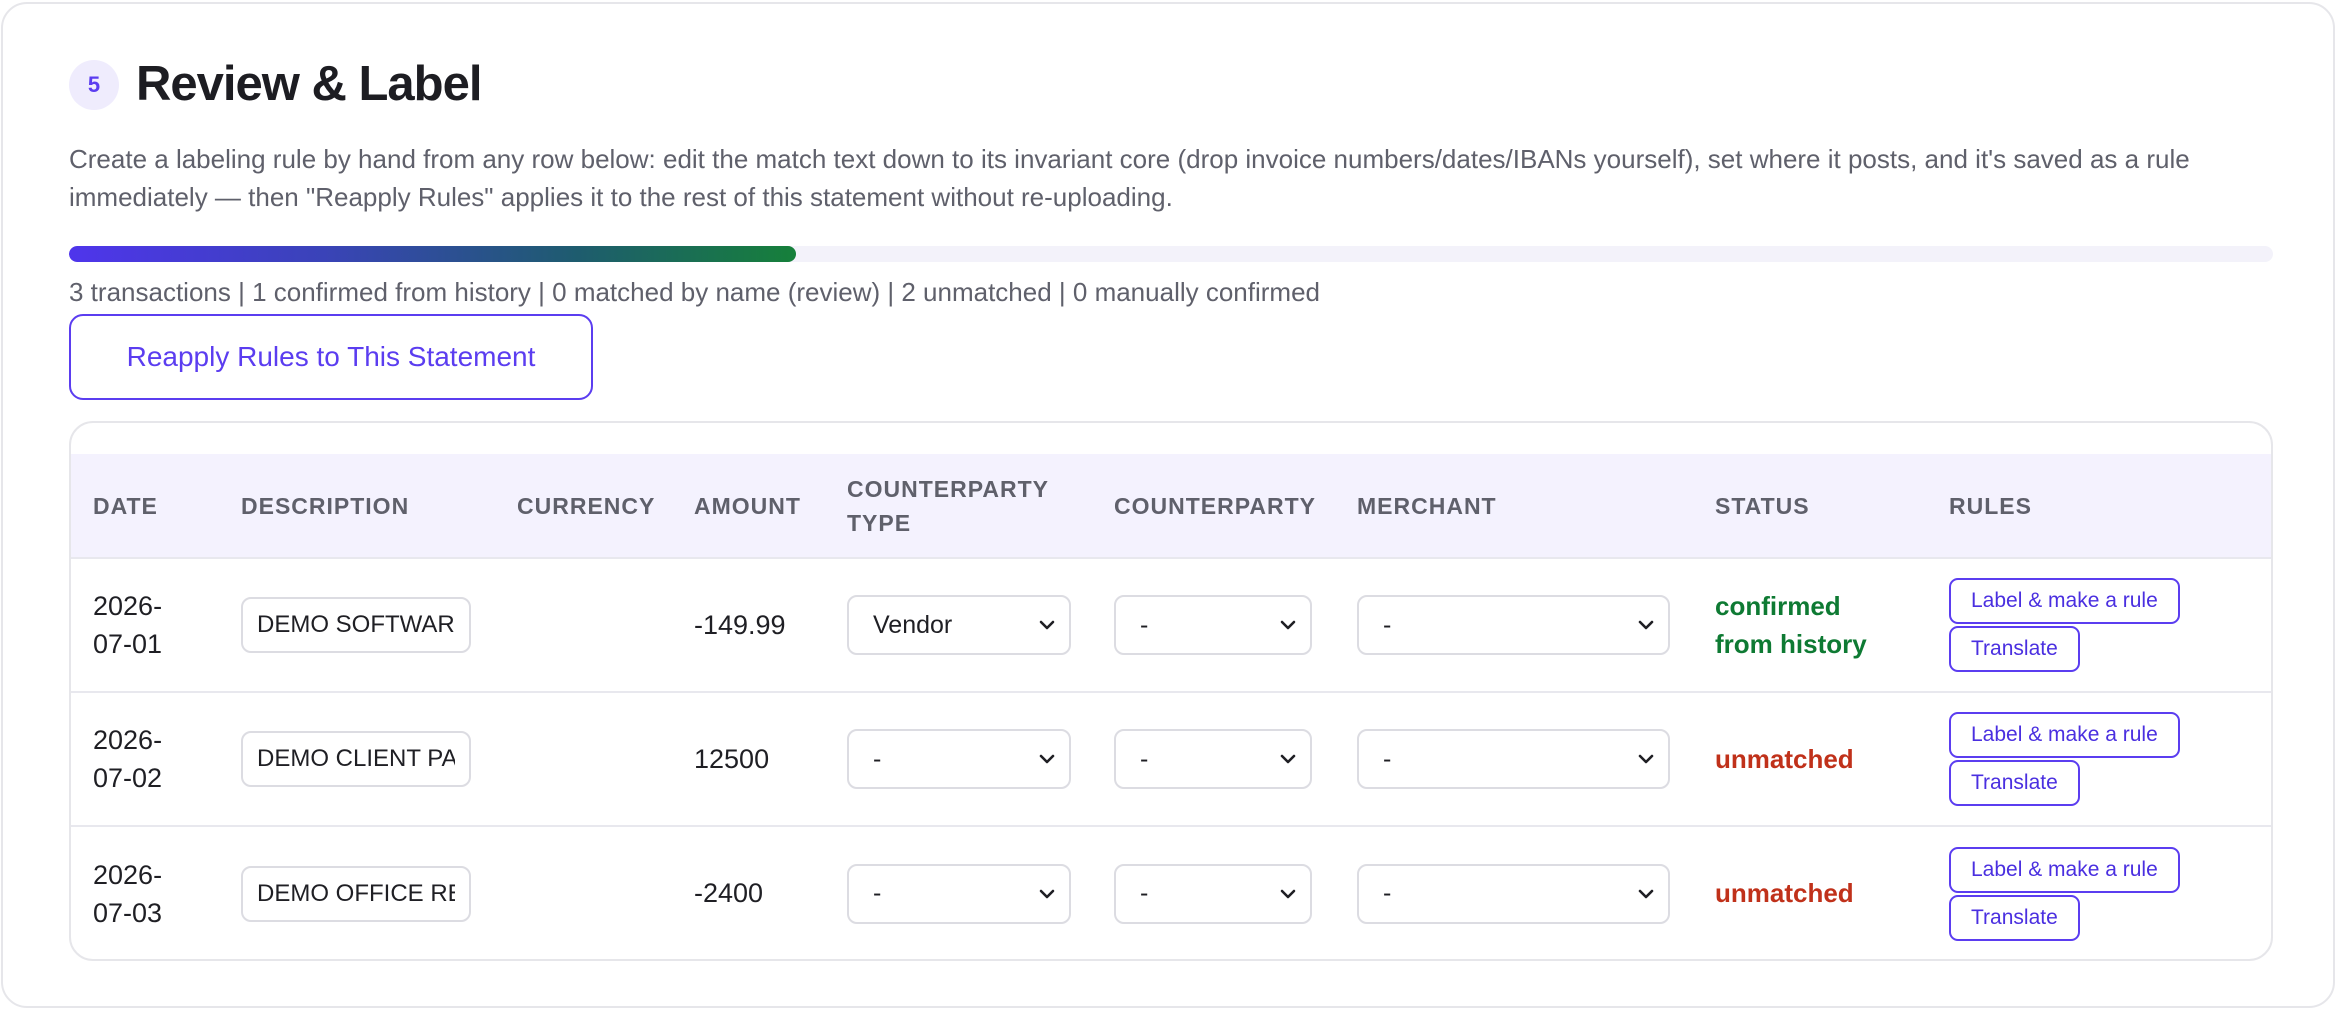 The width and height of the screenshot is (2336, 1010). I want to click on date-cell: 2026- 07-03, so click(145, 892).